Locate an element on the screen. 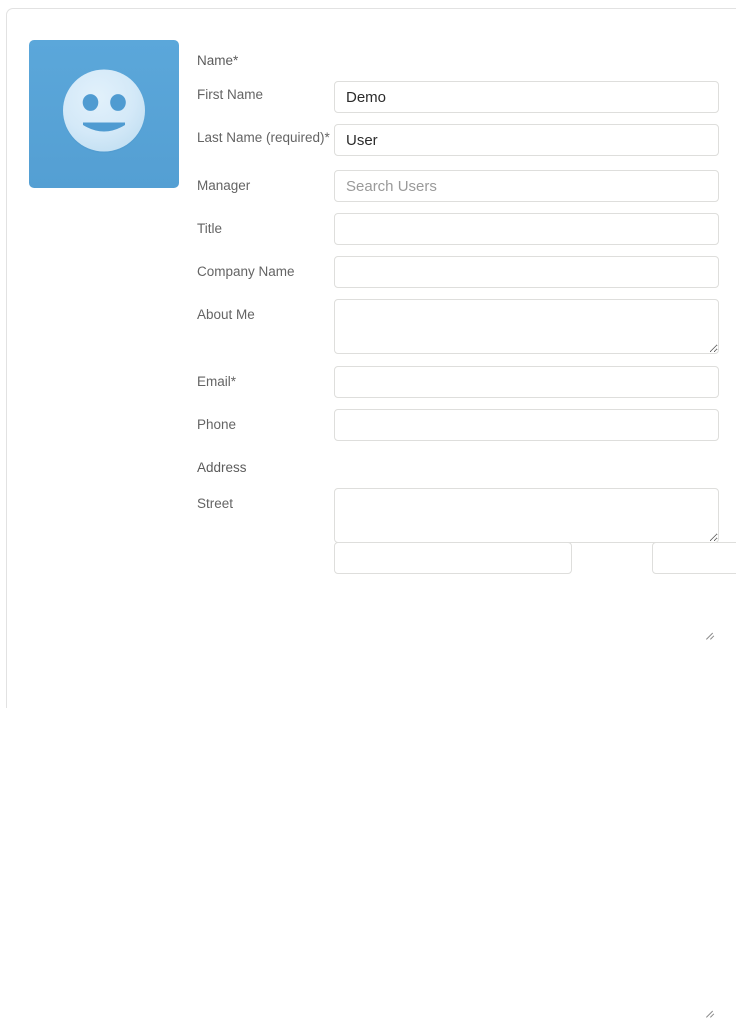 Image resolution: width=736 pixels, height=1020 pixels. textarea-about-me is located at coordinates (526, 326).